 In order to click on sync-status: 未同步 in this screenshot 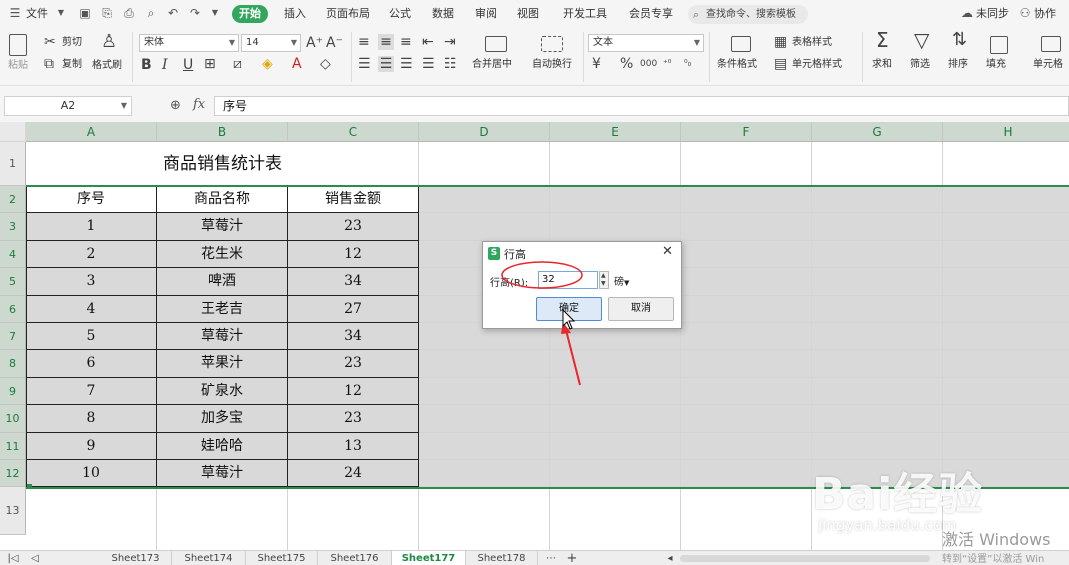, I will do `click(992, 14)`.